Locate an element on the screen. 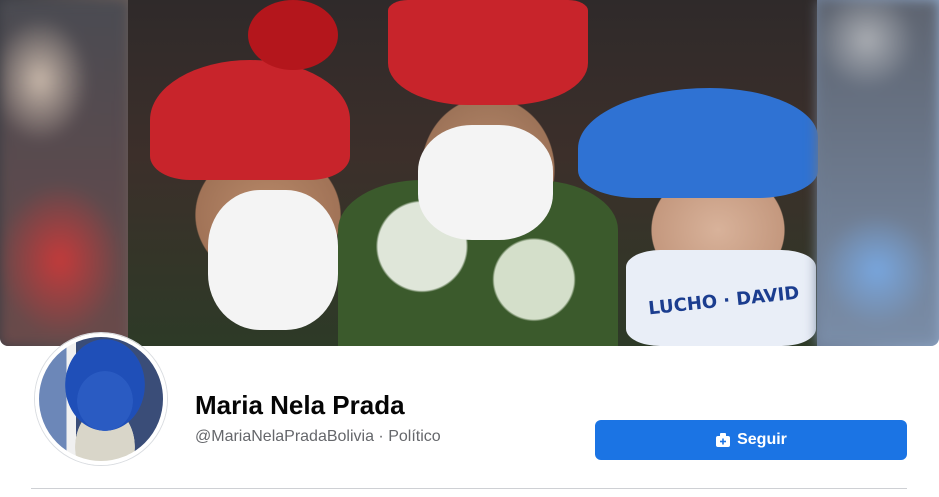 Image resolution: width=939 pixels, height=497 pixels. follow-button: Seguir is located at coordinates (751, 440).